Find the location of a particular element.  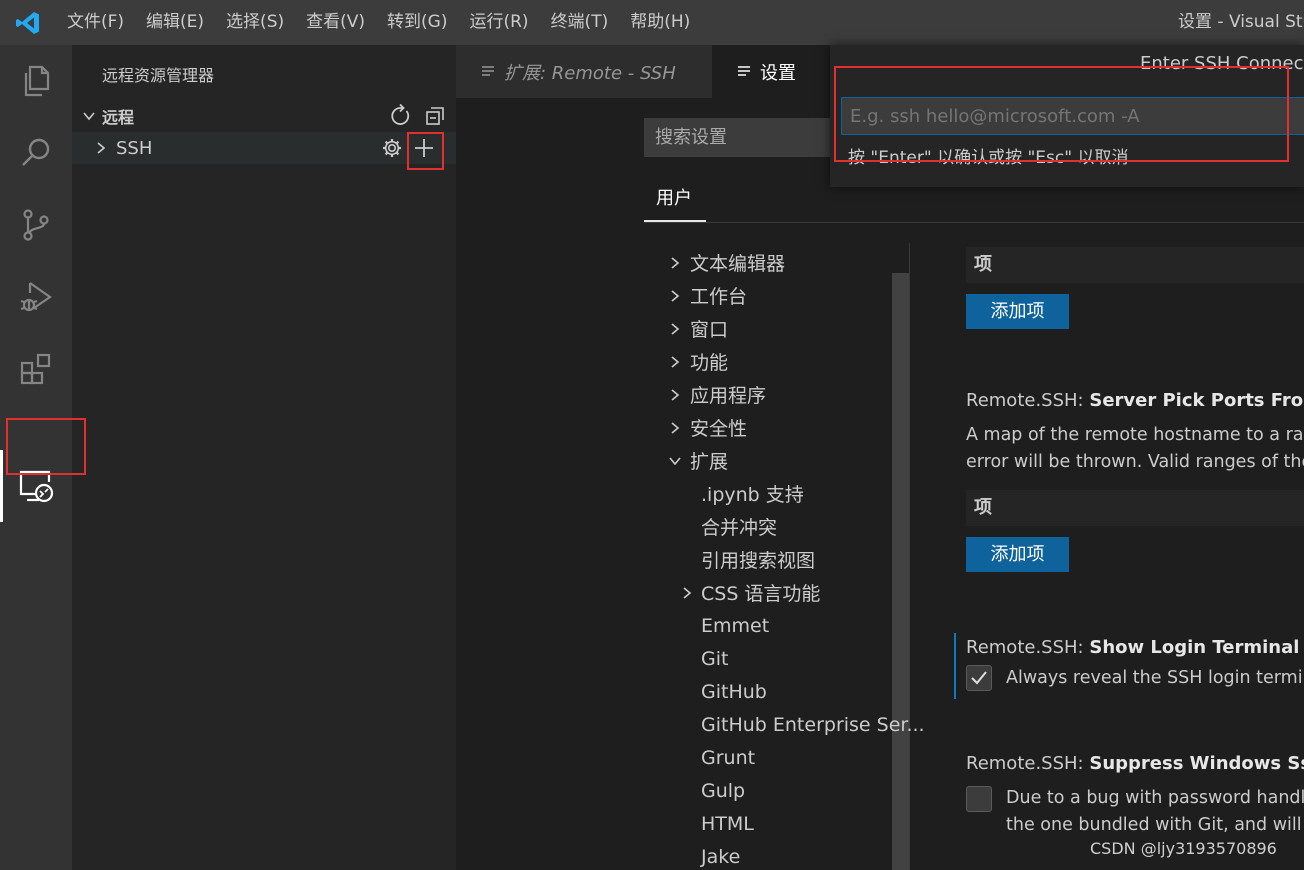

menu-selection: 选择(S) is located at coordinates (255, 22).